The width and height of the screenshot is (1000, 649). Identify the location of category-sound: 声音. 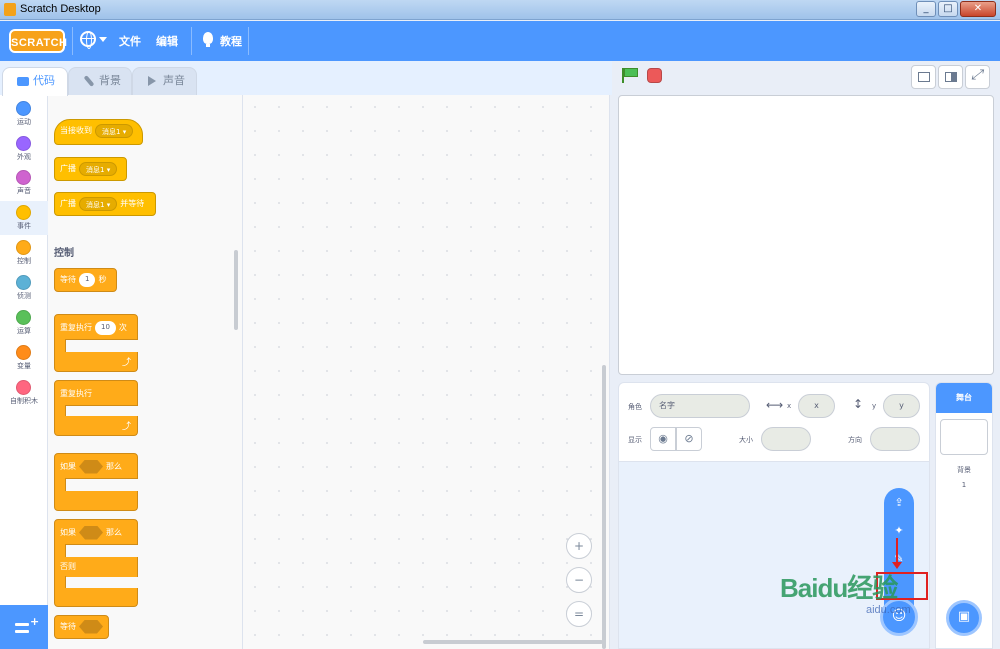
(24, 183).